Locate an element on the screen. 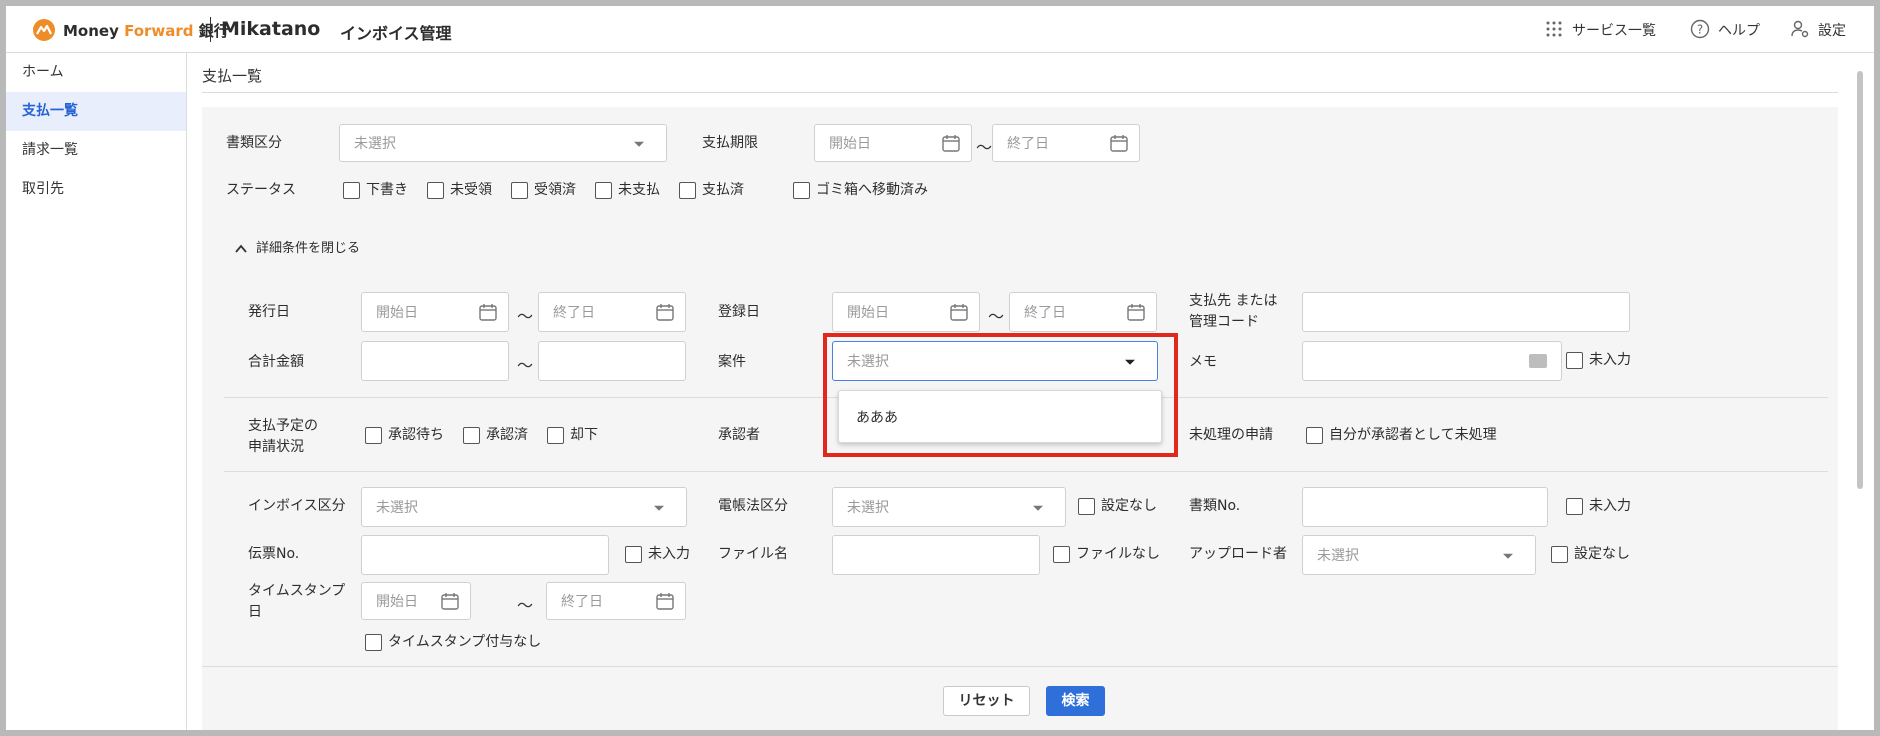 The height and width of the screenshot is (736, 1880). timestamp-start-date-input: 開始日 is located at coordinates (416, 601).